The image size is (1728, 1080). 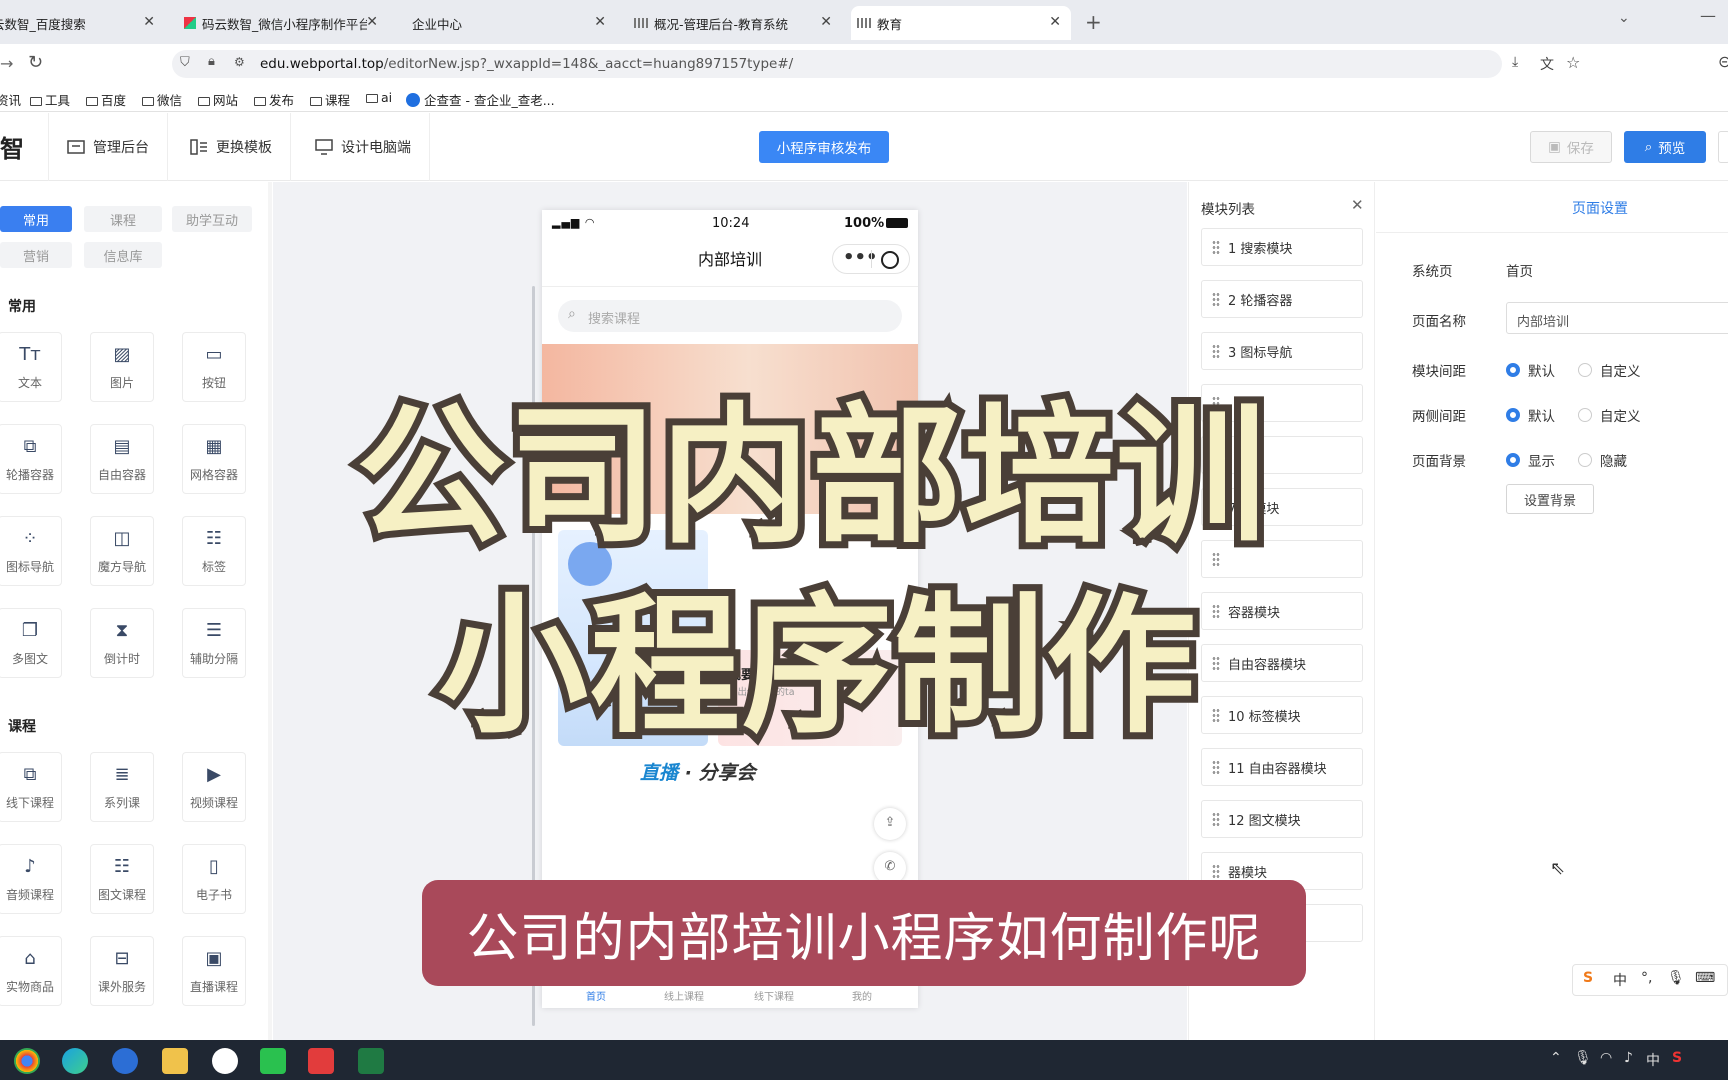 What do you see at coordinates (122, 971) in the screenshot?
I see `component-tile: ⊟ 课外服务` at bounding box center [122, 971].